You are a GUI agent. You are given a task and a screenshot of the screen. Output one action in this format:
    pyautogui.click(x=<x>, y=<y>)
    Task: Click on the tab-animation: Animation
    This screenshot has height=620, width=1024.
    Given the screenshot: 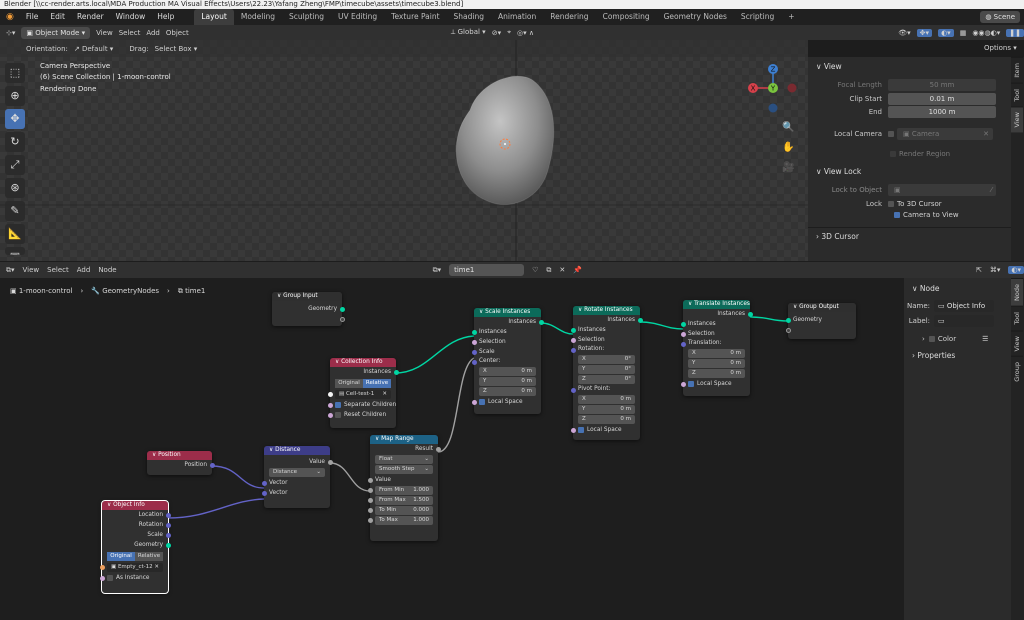 What is the action you would take?
    pyautogui.click(x=517, y=17)
    